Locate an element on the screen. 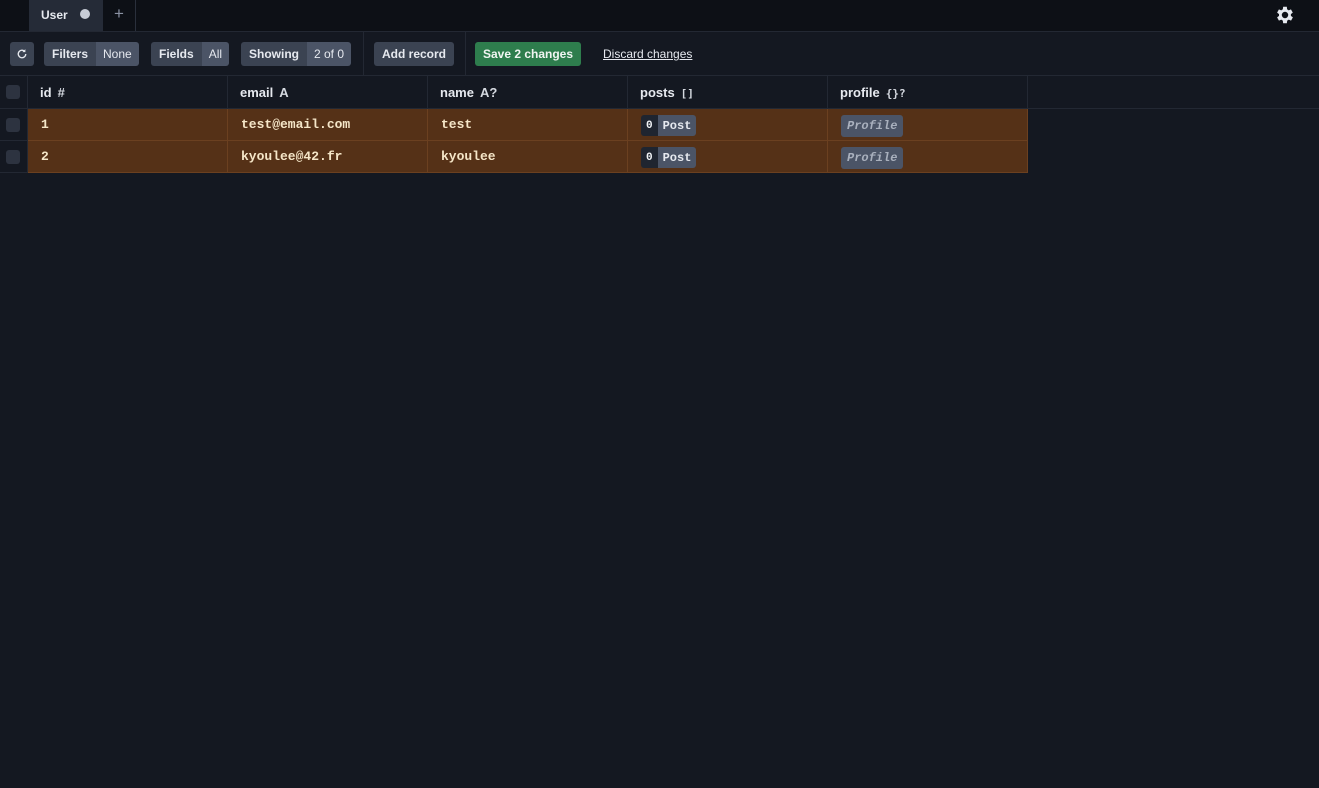  column-header-profile: profile {}? is located at coordinates (928, 92).